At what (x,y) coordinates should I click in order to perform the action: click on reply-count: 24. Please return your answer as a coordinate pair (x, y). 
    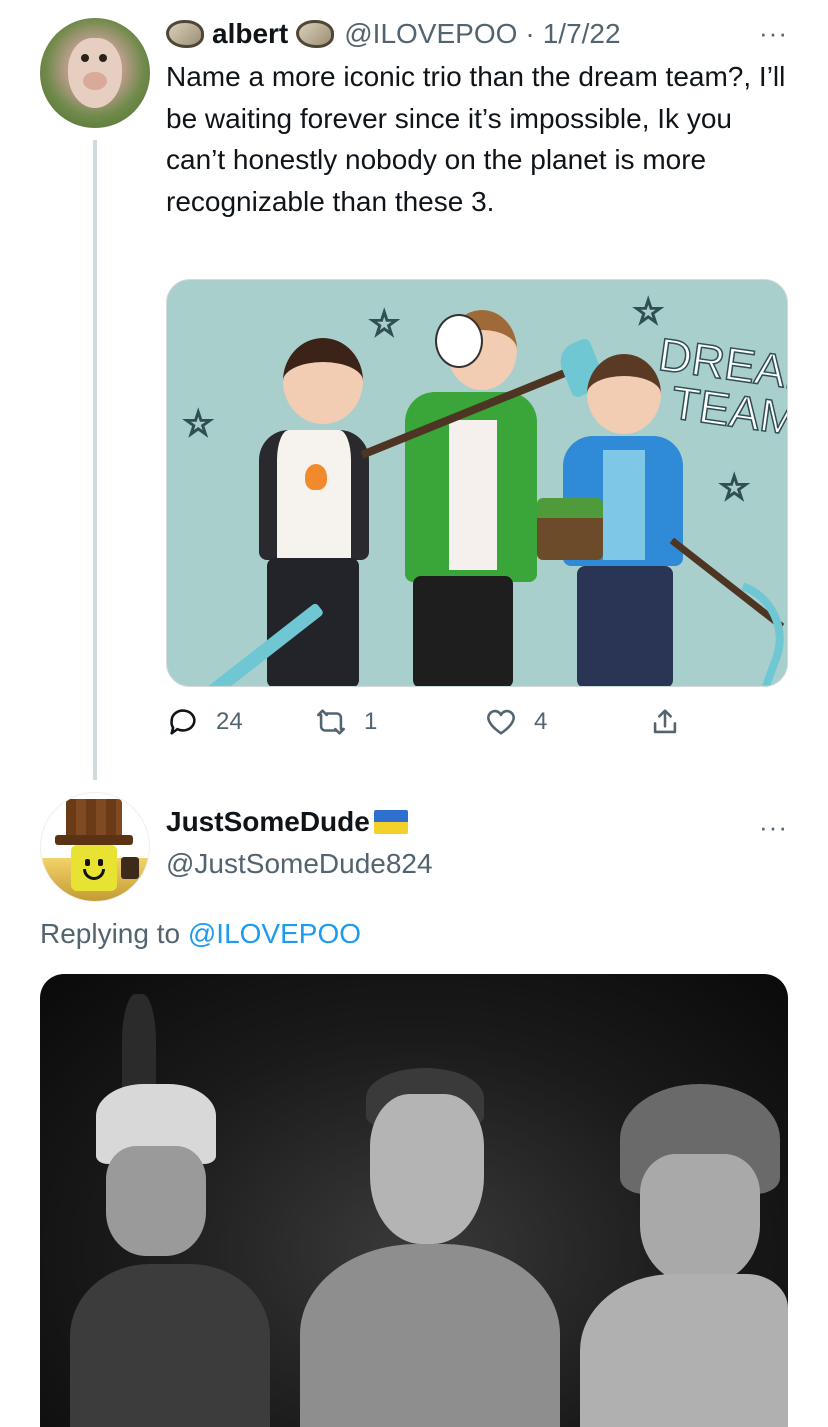
    Looking at the image, I should click on (229, 721).